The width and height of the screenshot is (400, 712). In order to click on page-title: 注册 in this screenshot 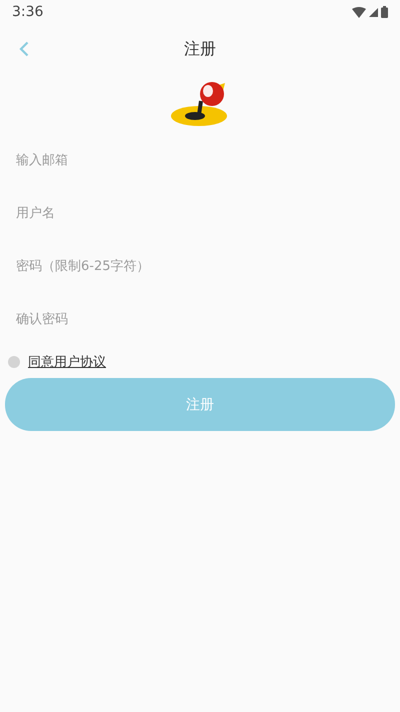, I will do `click(200, 49)`.